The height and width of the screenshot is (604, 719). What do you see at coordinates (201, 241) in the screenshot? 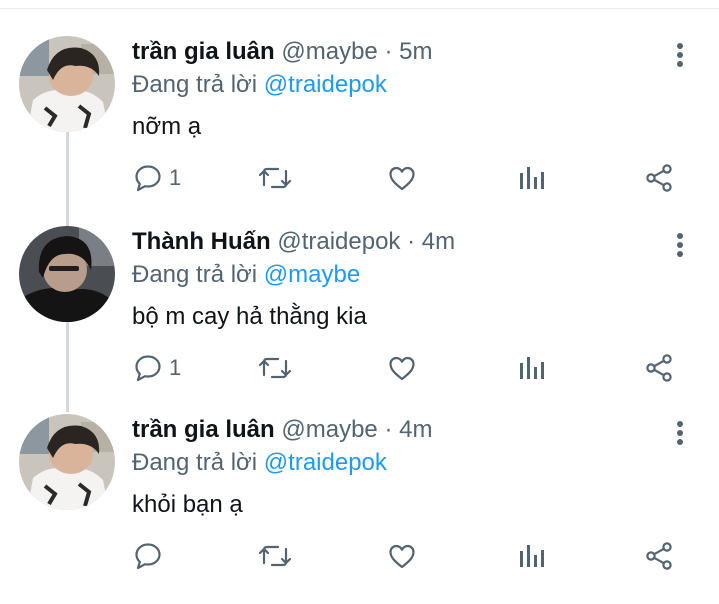
I see `display-name: Thành Huấn` at bounding box center [201, 241].